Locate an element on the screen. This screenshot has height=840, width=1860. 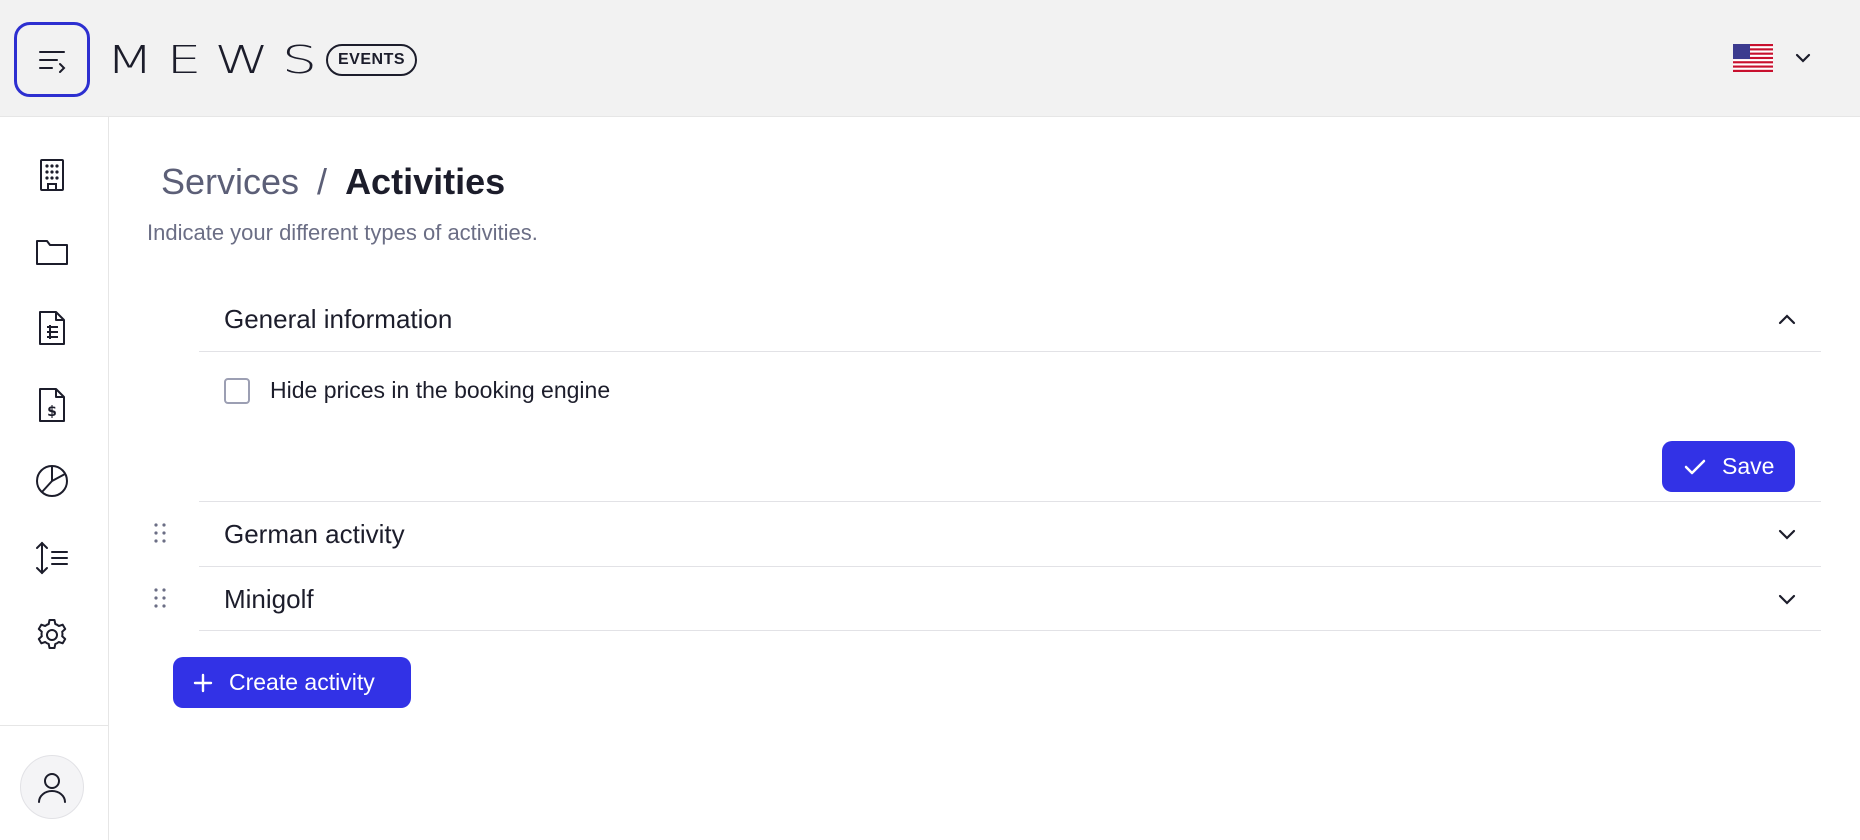
sidebar-item-invoices: $ is located at coordinates (52, 405).